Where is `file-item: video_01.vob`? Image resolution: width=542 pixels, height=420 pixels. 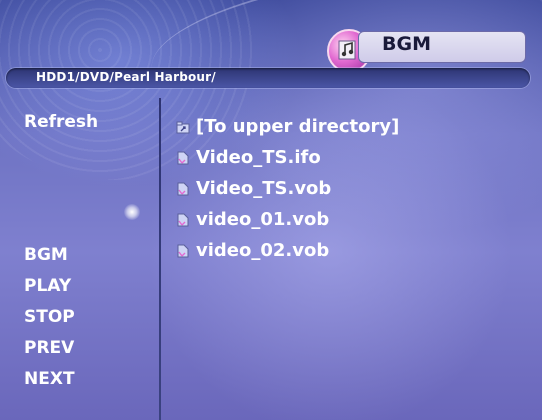 file-item: video_01.vob is located at coordinates (252, 219).